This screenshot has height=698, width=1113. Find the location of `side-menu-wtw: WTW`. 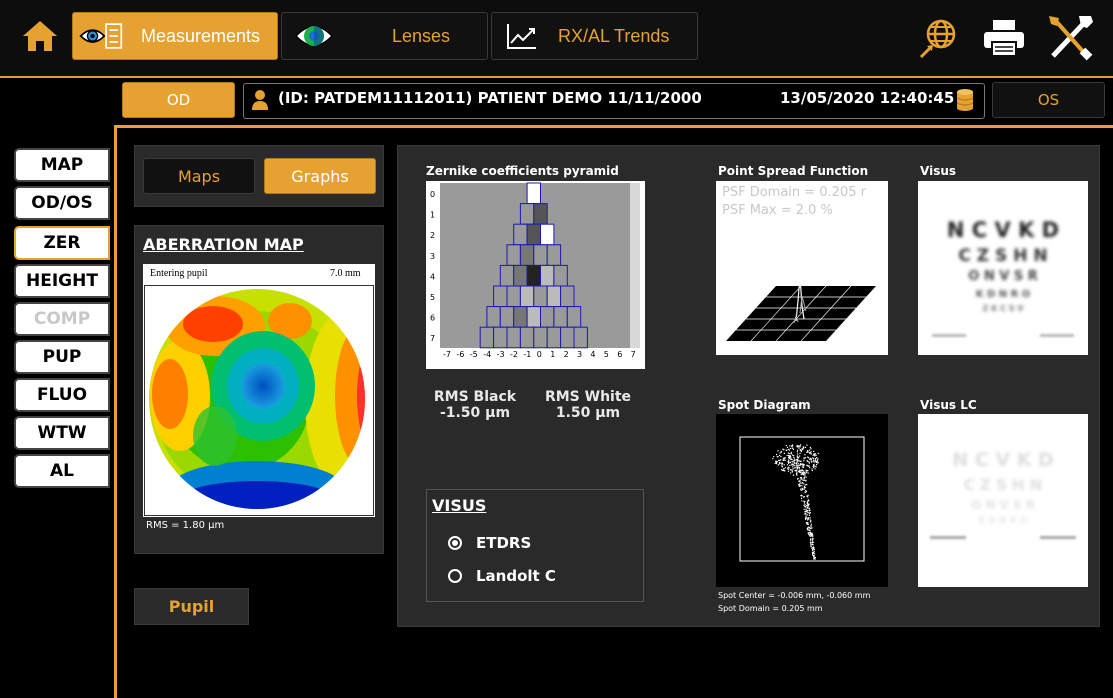

side-menu-wtw: WTW is located at coordinates (62, 433).